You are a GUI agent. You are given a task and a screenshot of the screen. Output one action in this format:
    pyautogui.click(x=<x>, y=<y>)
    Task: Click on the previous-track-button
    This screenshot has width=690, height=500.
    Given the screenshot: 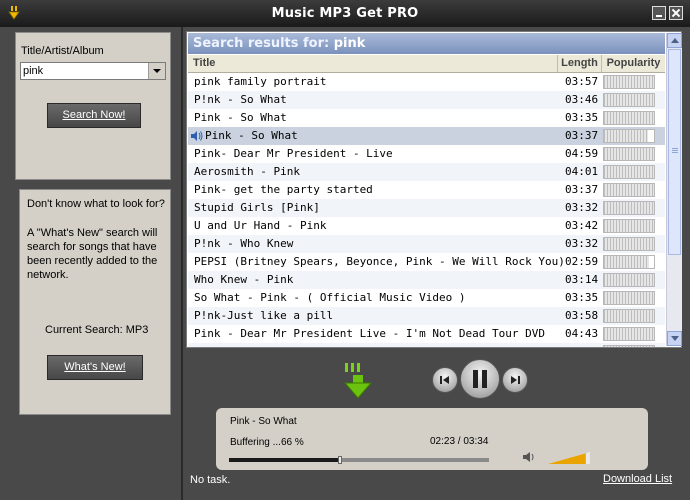 What is the action you would take?
    pyautogui.click(x=445, y=380)
    